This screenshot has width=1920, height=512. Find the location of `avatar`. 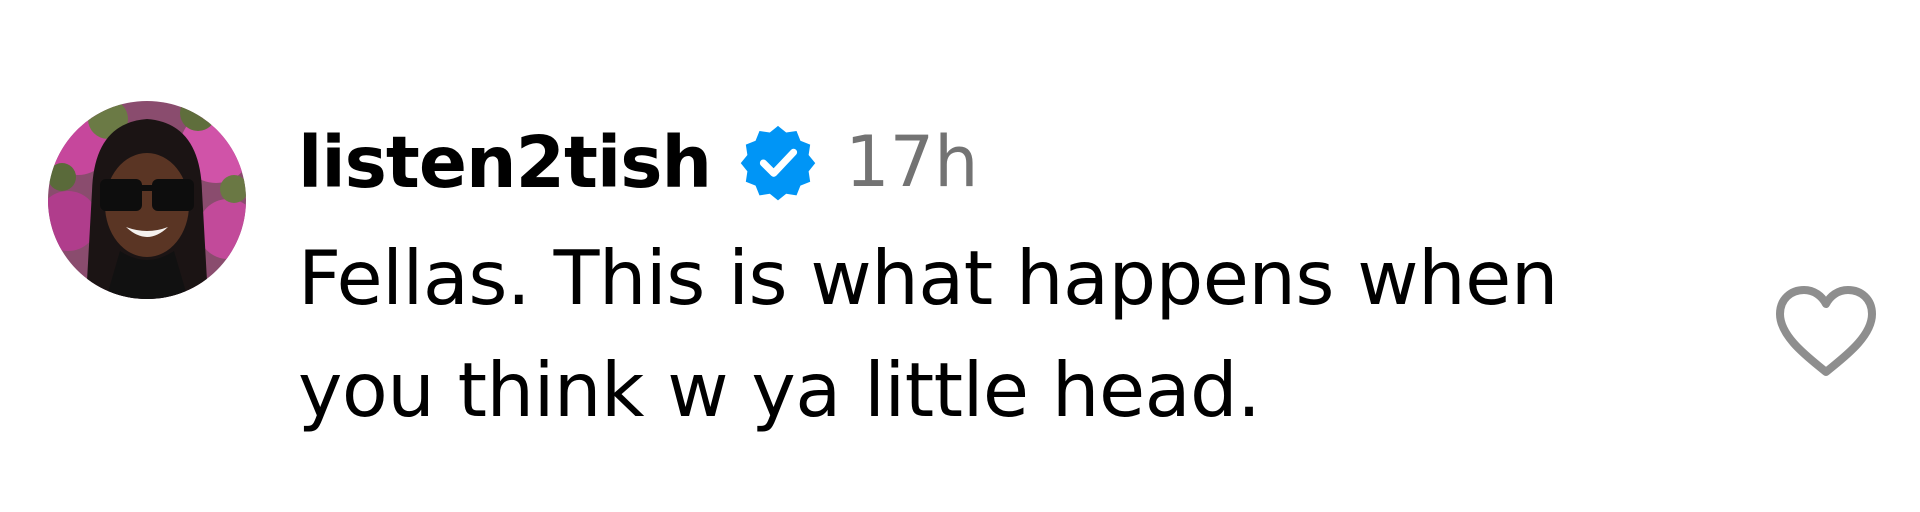

avatar is located at coordinates (147, 200).